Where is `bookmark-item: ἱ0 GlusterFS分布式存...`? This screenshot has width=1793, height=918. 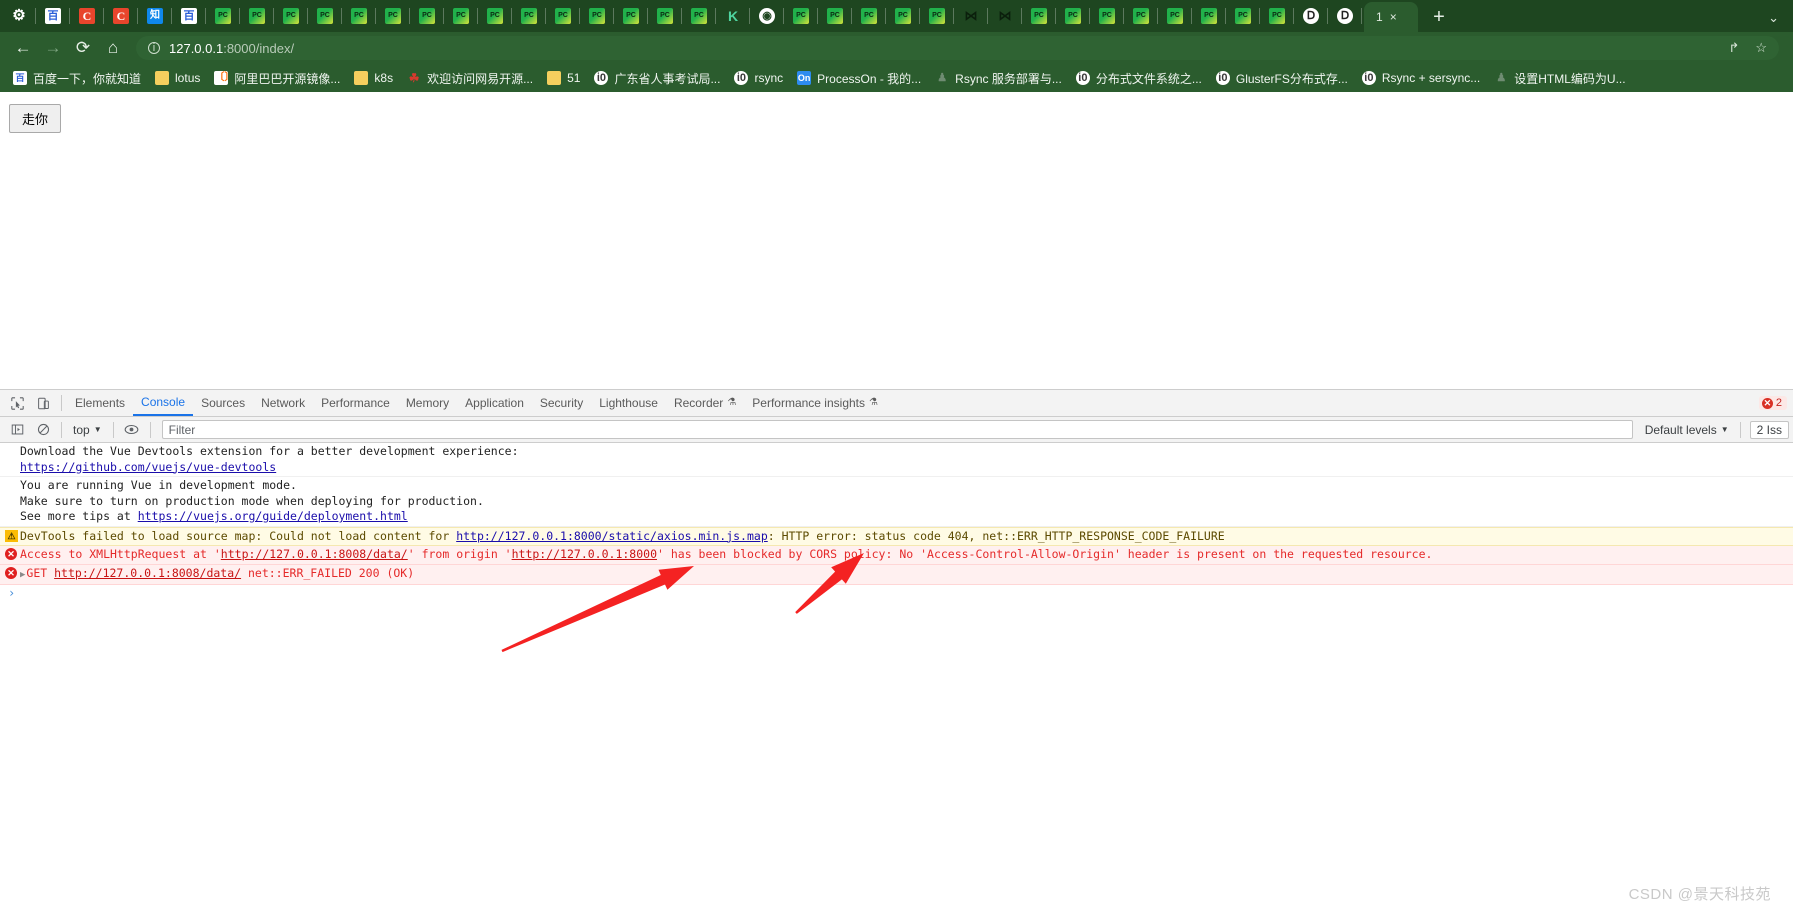
bookmark-item: ἱ0 GlusterFS分布式存... is located at coordinates (1282, 78).